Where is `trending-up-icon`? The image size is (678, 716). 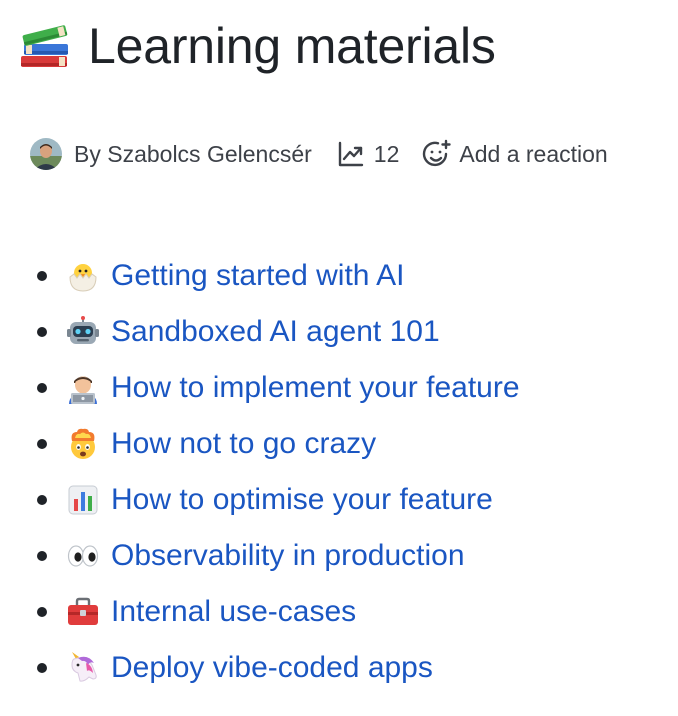 trending-up-icon is located at coordinates (351, 154).